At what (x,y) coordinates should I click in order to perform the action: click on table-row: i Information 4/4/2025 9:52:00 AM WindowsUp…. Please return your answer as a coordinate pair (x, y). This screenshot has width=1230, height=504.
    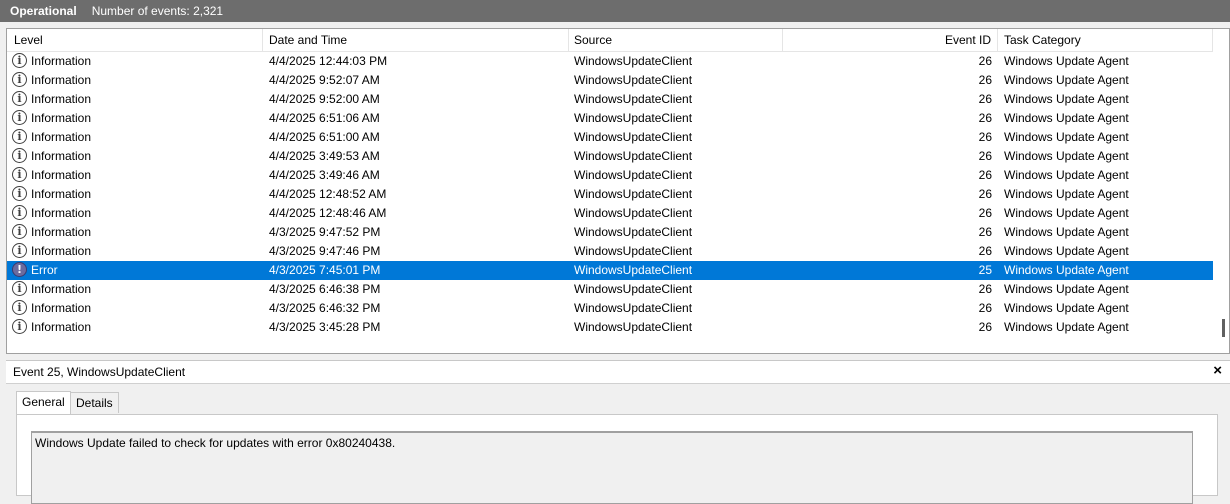
    Looking at the image, I should click on (610, 99).